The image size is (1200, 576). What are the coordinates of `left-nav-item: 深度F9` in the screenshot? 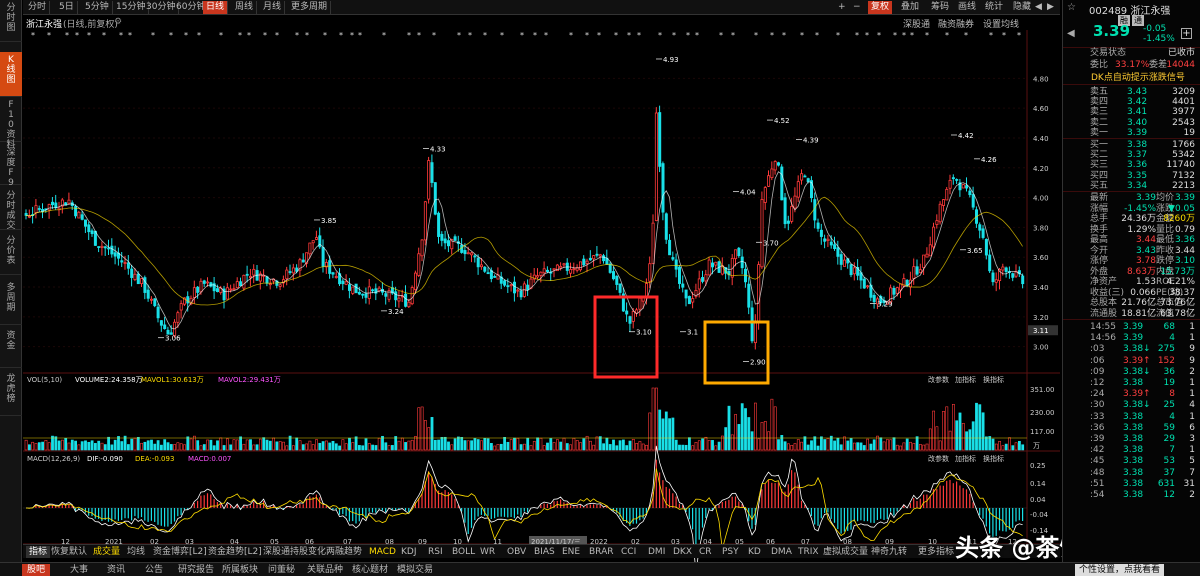 It's located at (11, 166).